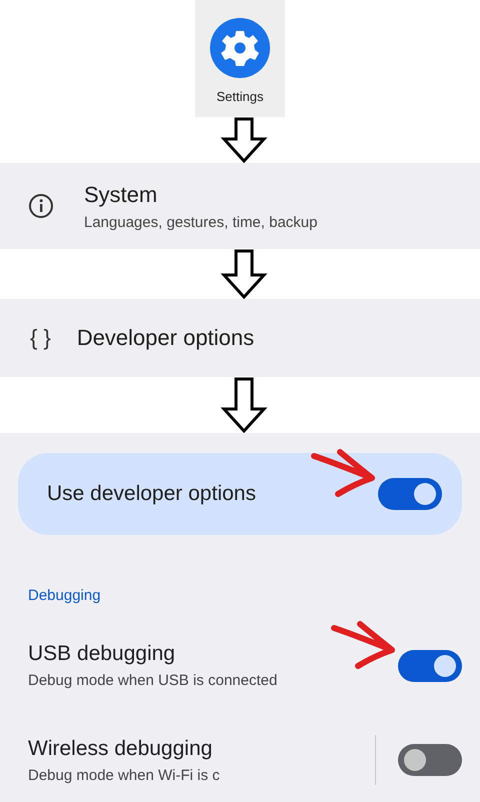 This screenshot has width=480, height=802. Describe the element at coordinates (240, 48) in the screenshot. I see `settings-icon` at that location.